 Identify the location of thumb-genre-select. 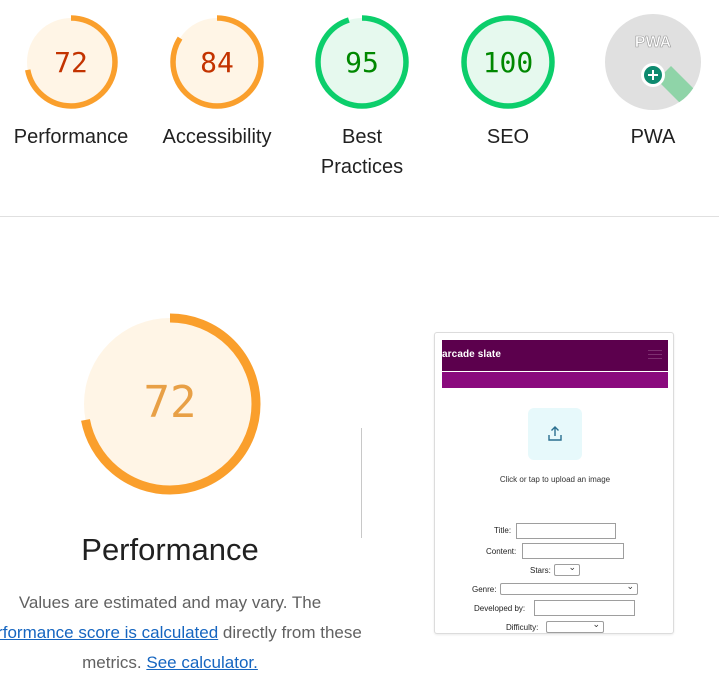
(569, 588).